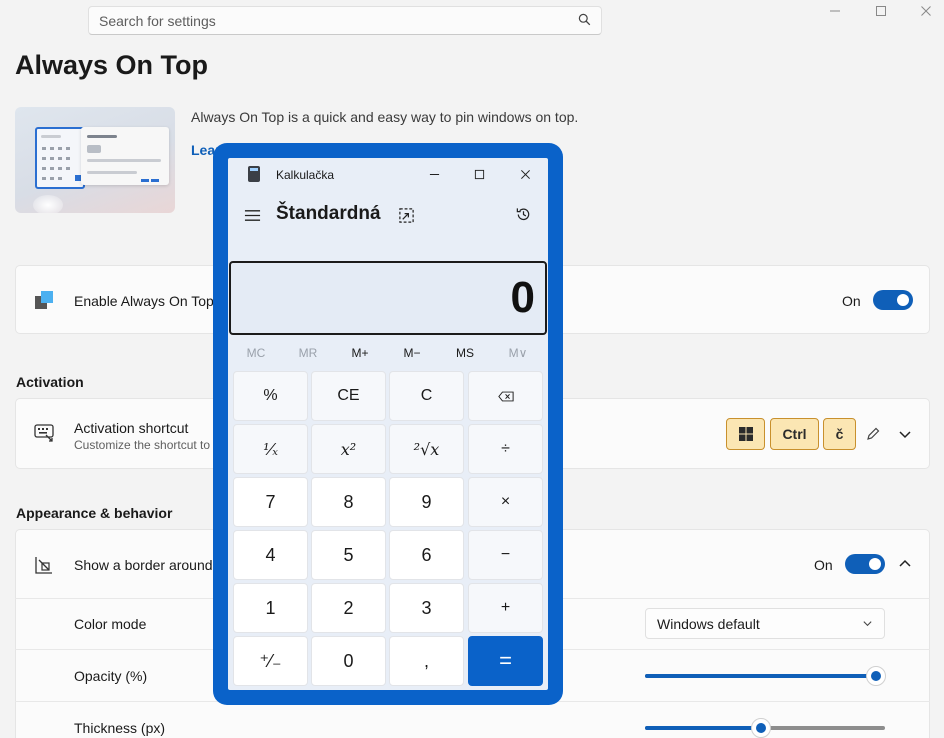 The width and height of the screenshot is (944, 738). Describe the element at coordinates (426, 661) in the screenshot. I see `decimal-button: ,` at that location.